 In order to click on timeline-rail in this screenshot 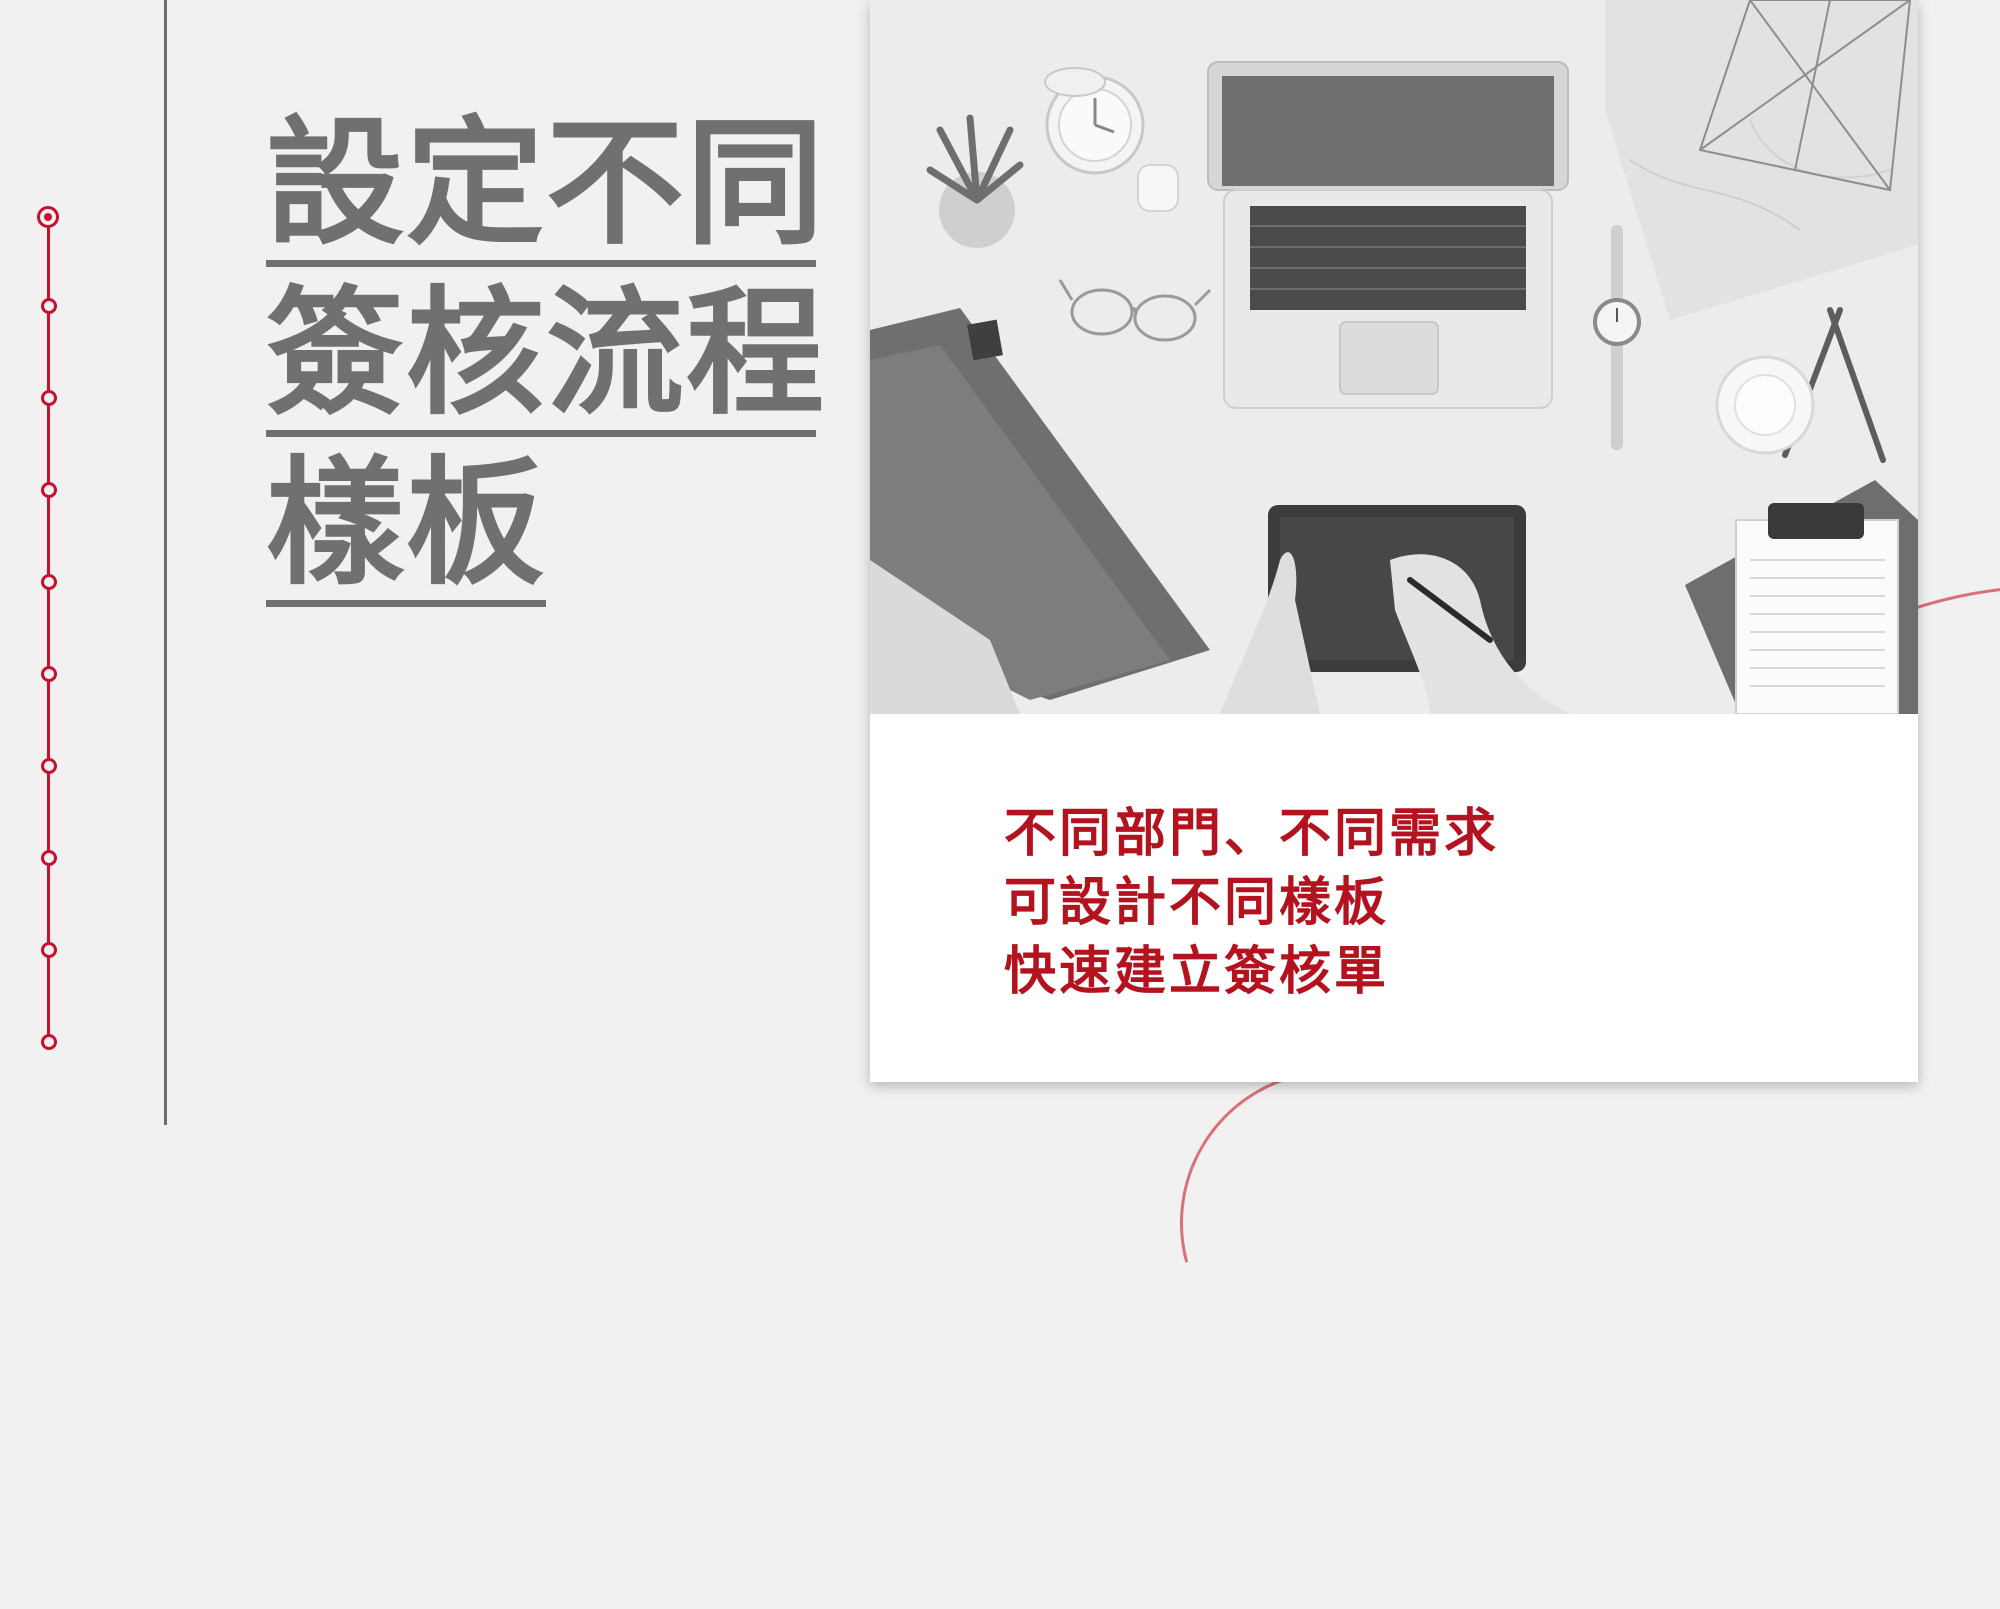, I will do `click(48, 627)`.